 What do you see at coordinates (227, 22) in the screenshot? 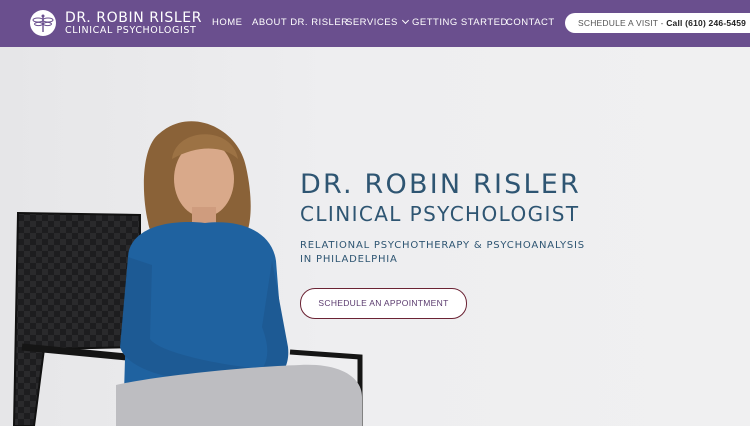
I see `nav-home: HOME` at bounding box center [227, 22].